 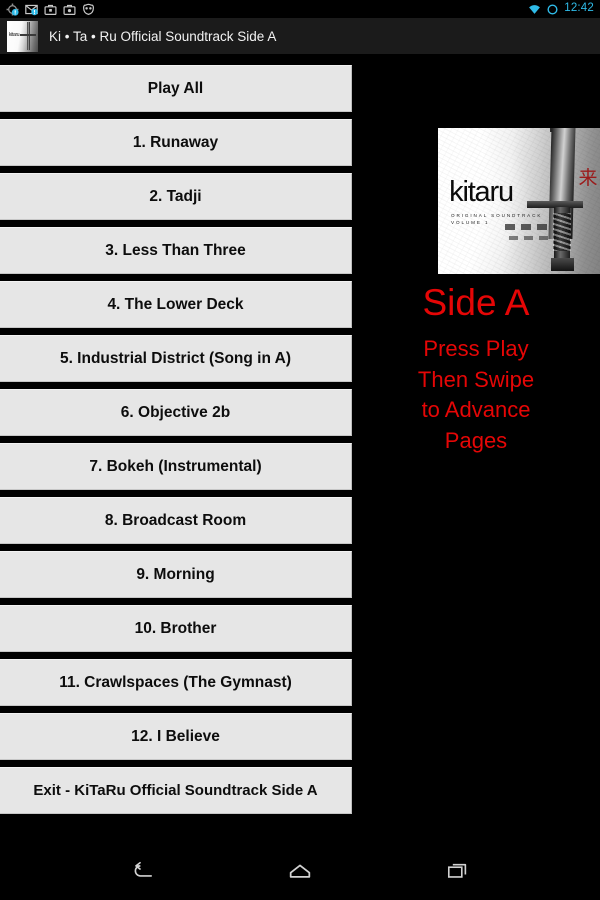 I want to click on status-bar-notification-icons, so click(x=50, y=9).